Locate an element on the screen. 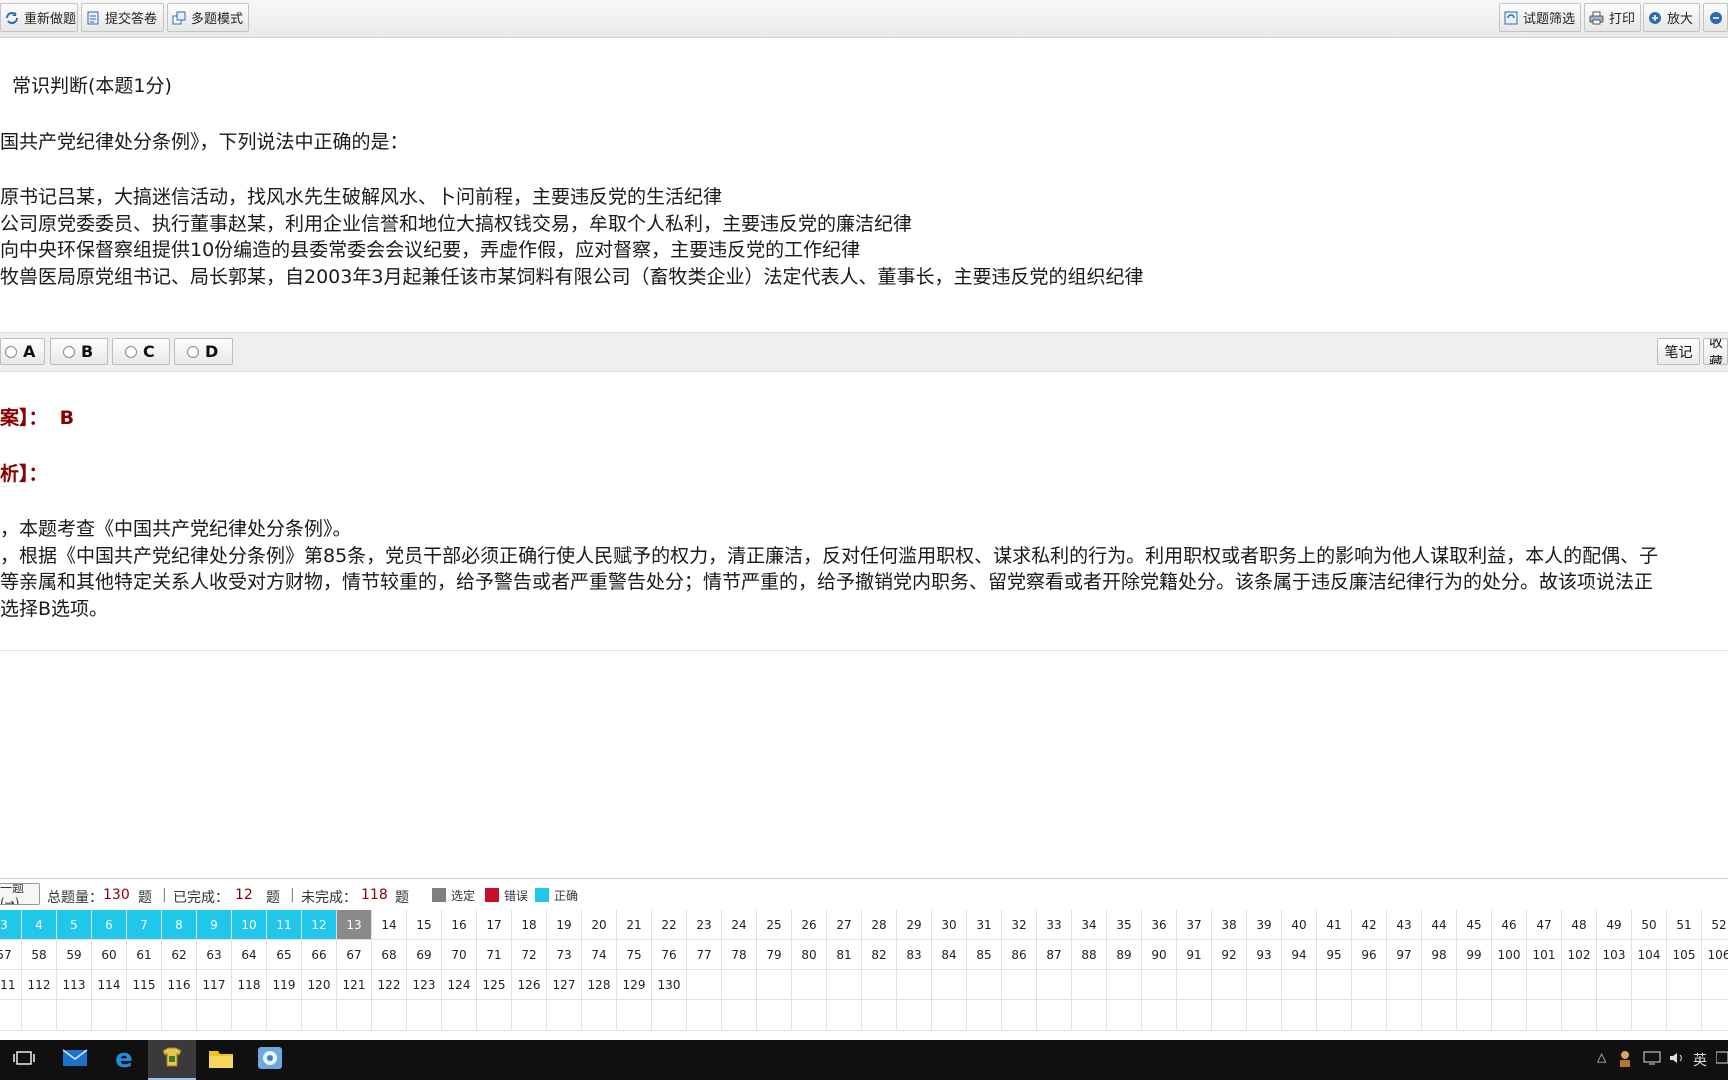  active-app-button is located at coordinates (172, 1060).